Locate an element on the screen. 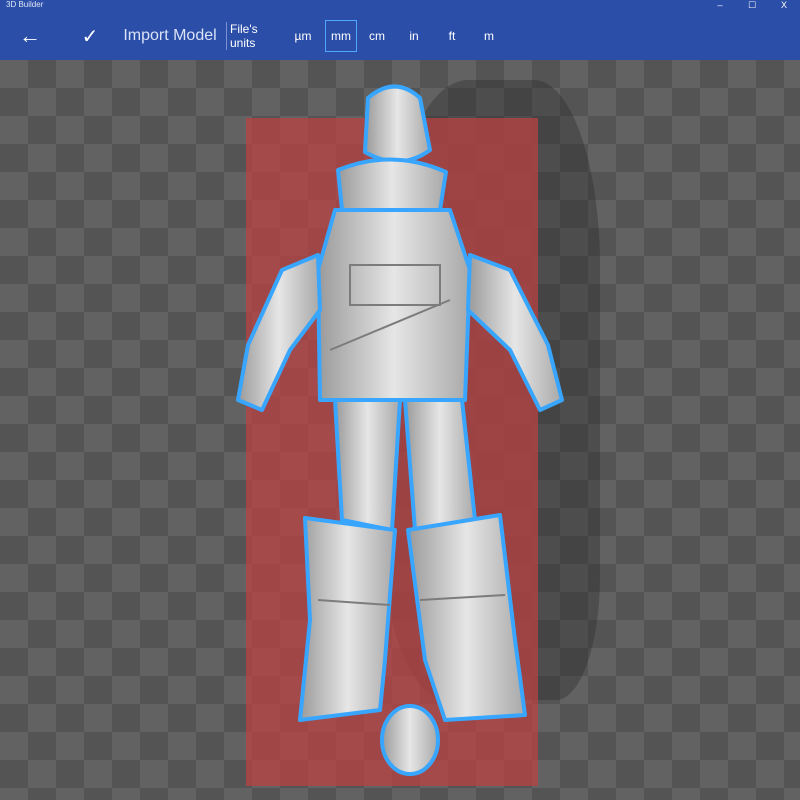 The height and width of the screenshot is (800, 800). unit-cm-button: cm is located at coordinates (377, 36).